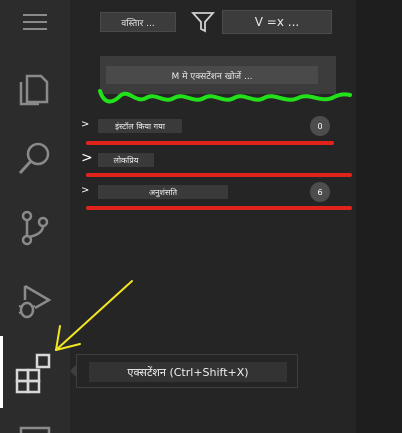 The image size is (402, 433). I want to click on filter-button, so click(203, 22).